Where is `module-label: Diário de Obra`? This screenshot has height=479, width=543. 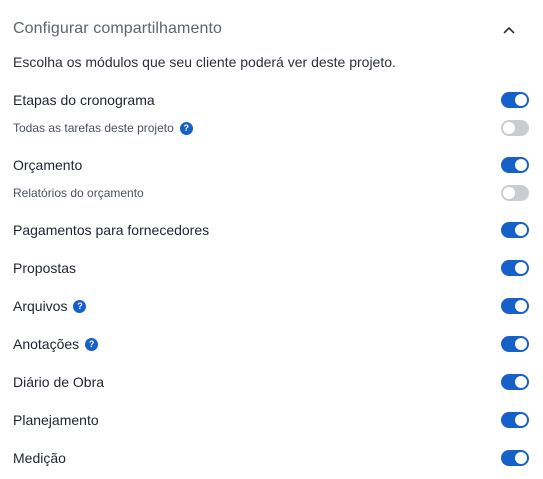
module-label: Diário de Obra is located at coordinates (59, 382).